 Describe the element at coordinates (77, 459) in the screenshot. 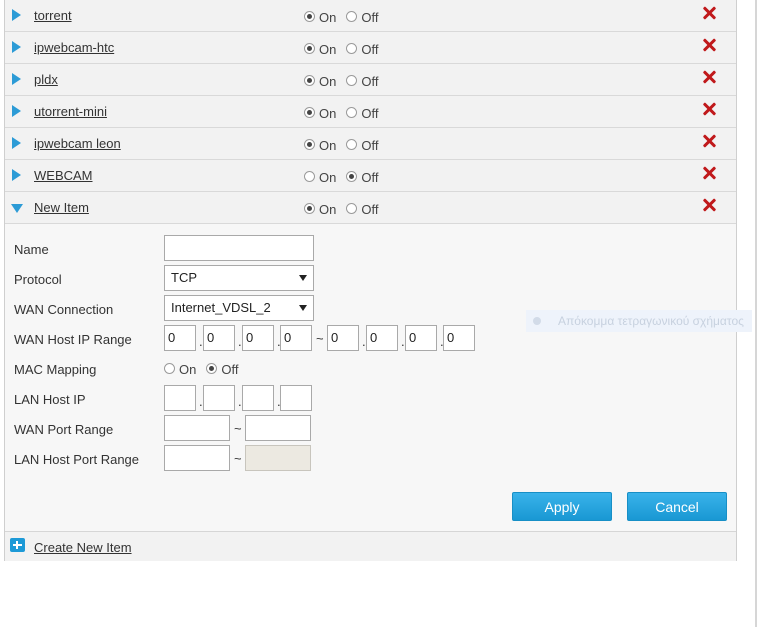

I see `lan-host-port-range-label: LAN Host Port Range` at that location.